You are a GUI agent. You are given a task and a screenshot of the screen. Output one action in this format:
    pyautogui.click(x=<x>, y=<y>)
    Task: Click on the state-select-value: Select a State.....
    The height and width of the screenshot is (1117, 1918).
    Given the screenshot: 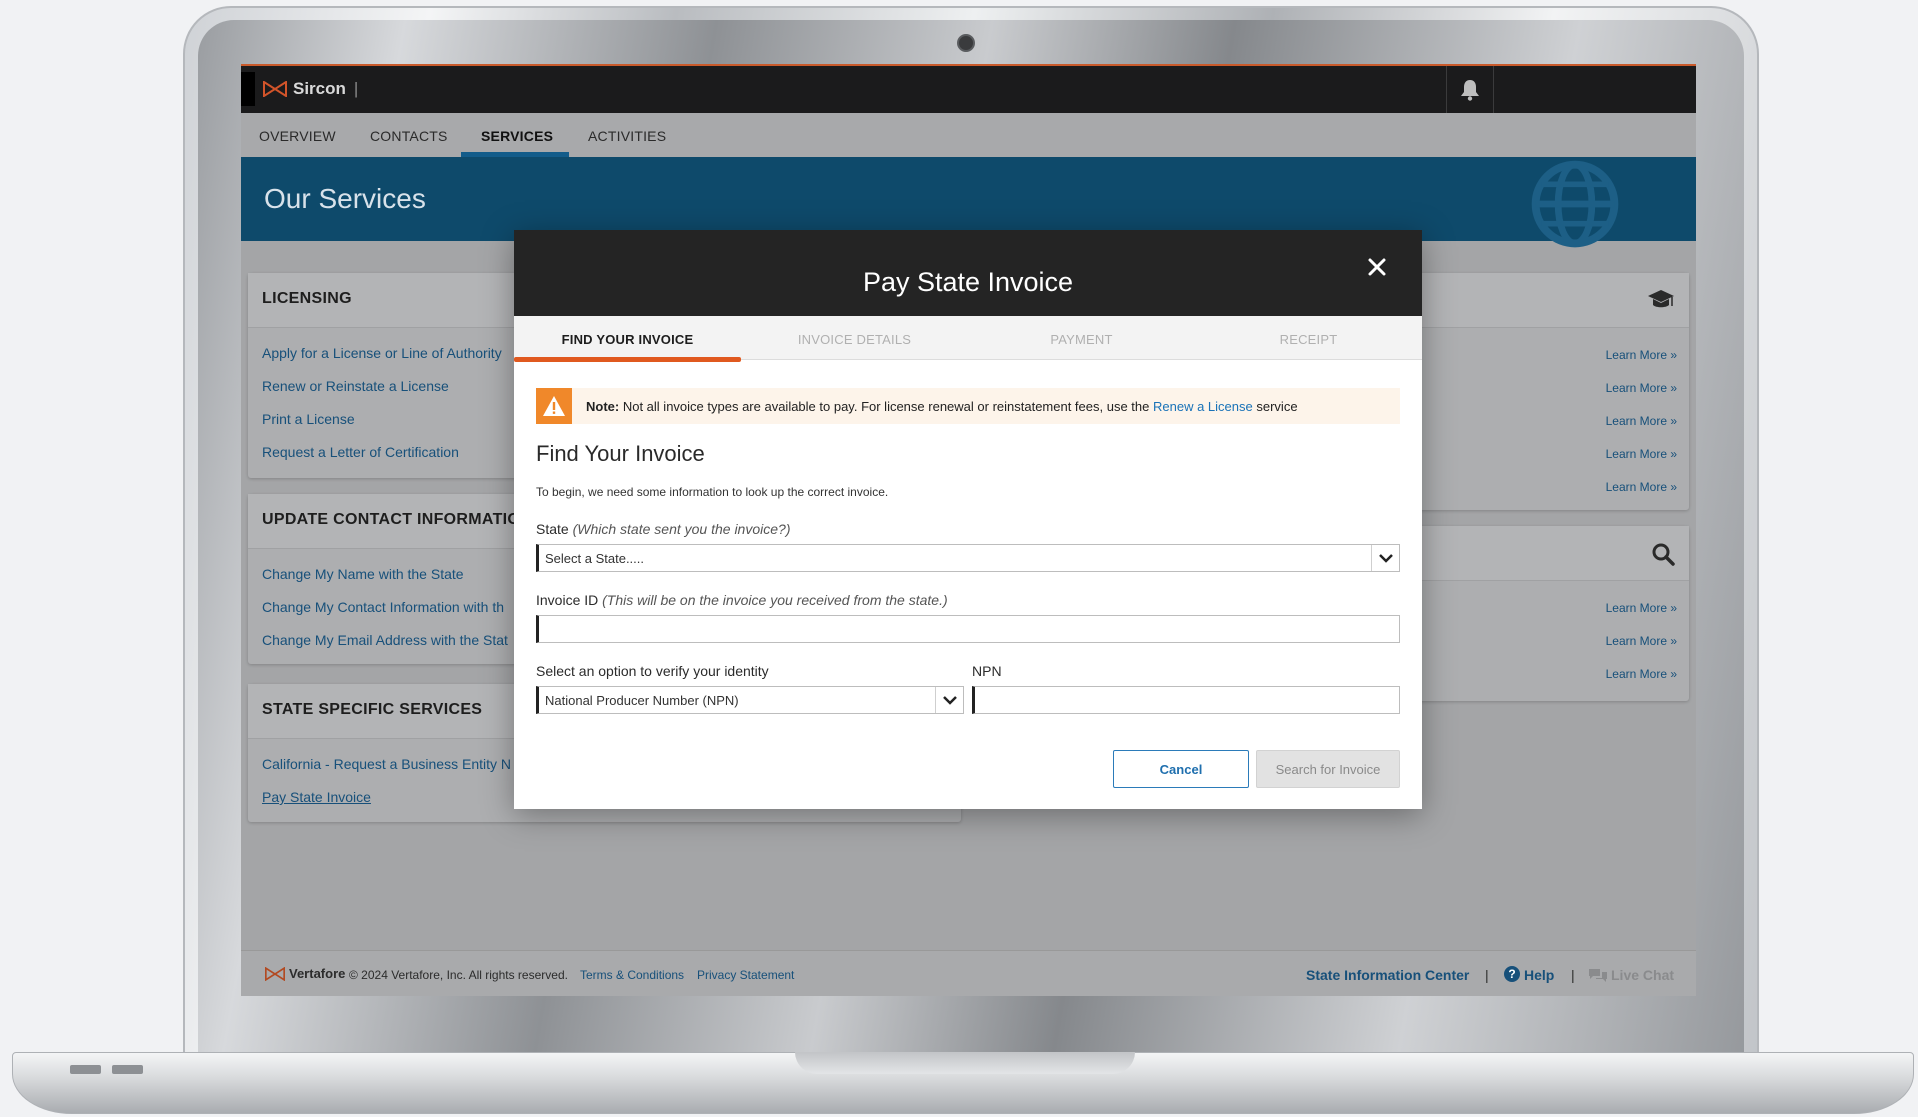 What is the action you would take?
    pyautogui.click(x=594, y=558)
    